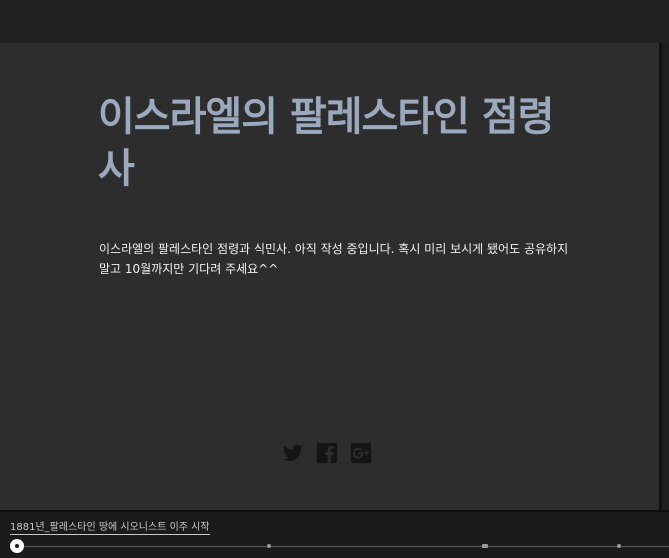 The height and width of the screenshot is (558, 669). Describe the element at coordinates (110, 526) in the screenshot. I see `timeline-chapter-link: 1881년_팔레스타인 땅에 시오니스트 이주 시작` at that location.